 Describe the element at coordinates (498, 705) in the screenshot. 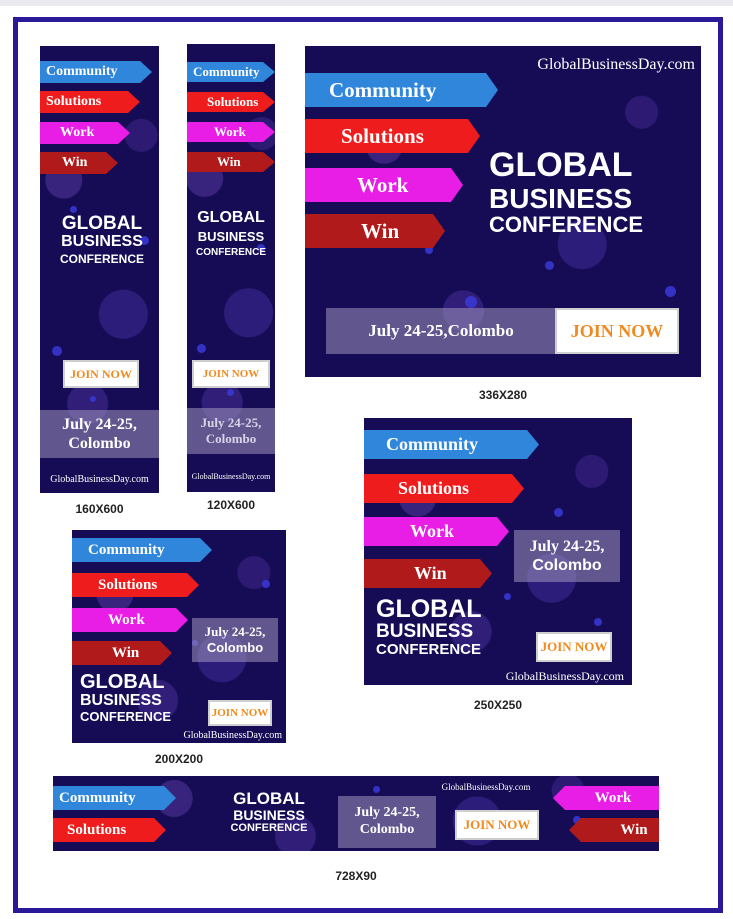

I see `caption-250x250: 250X250` at that location.